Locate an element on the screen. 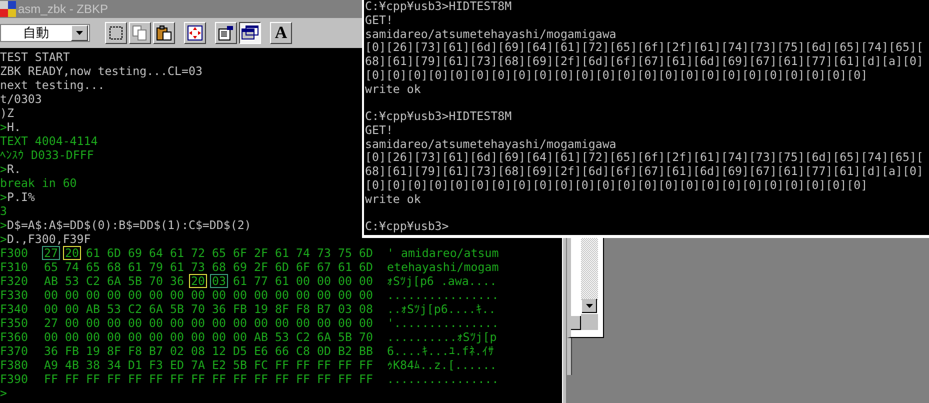 The width and height of the screenshot is (929, 403). hex-byte: 6A is located at coordinates (324, 337).